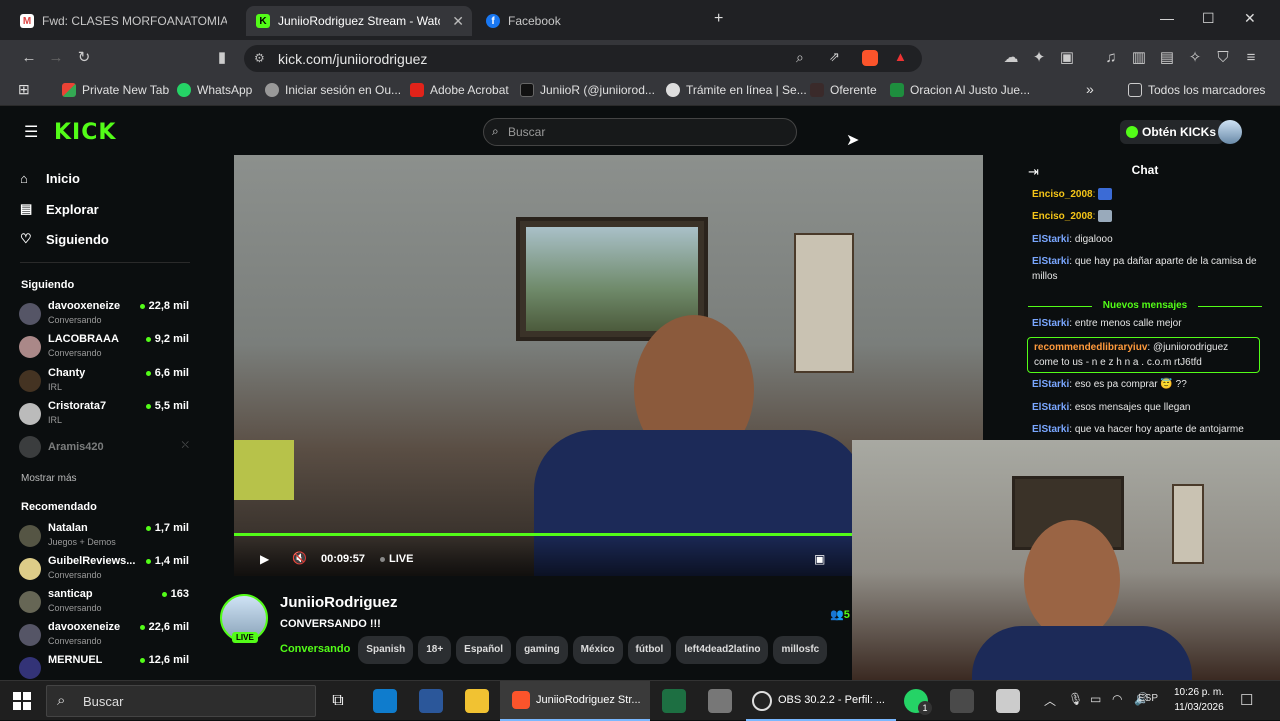 Image resolution: width=1280 pixels, height=721 pixels. I want to click on leo-ai-icon: ✧, so click(1195, 58).